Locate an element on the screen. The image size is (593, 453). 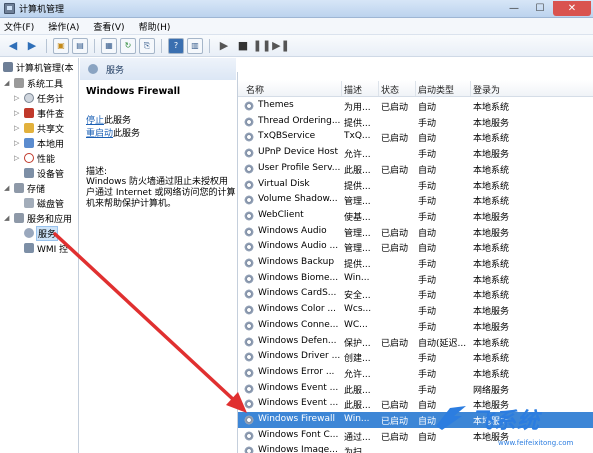
table-row: Windows Audio ... 管理... 已启动 自动 本地系统 is located at coordinates (415, 247).